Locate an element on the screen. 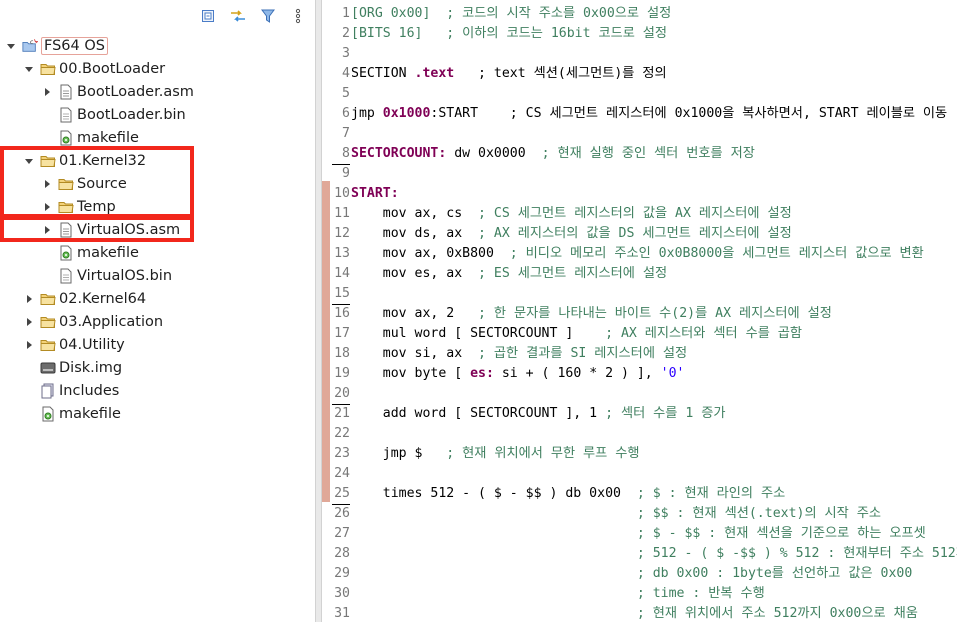 This screenshot has width=957, height=622. filter-icon is located at coordinates (268, 16).